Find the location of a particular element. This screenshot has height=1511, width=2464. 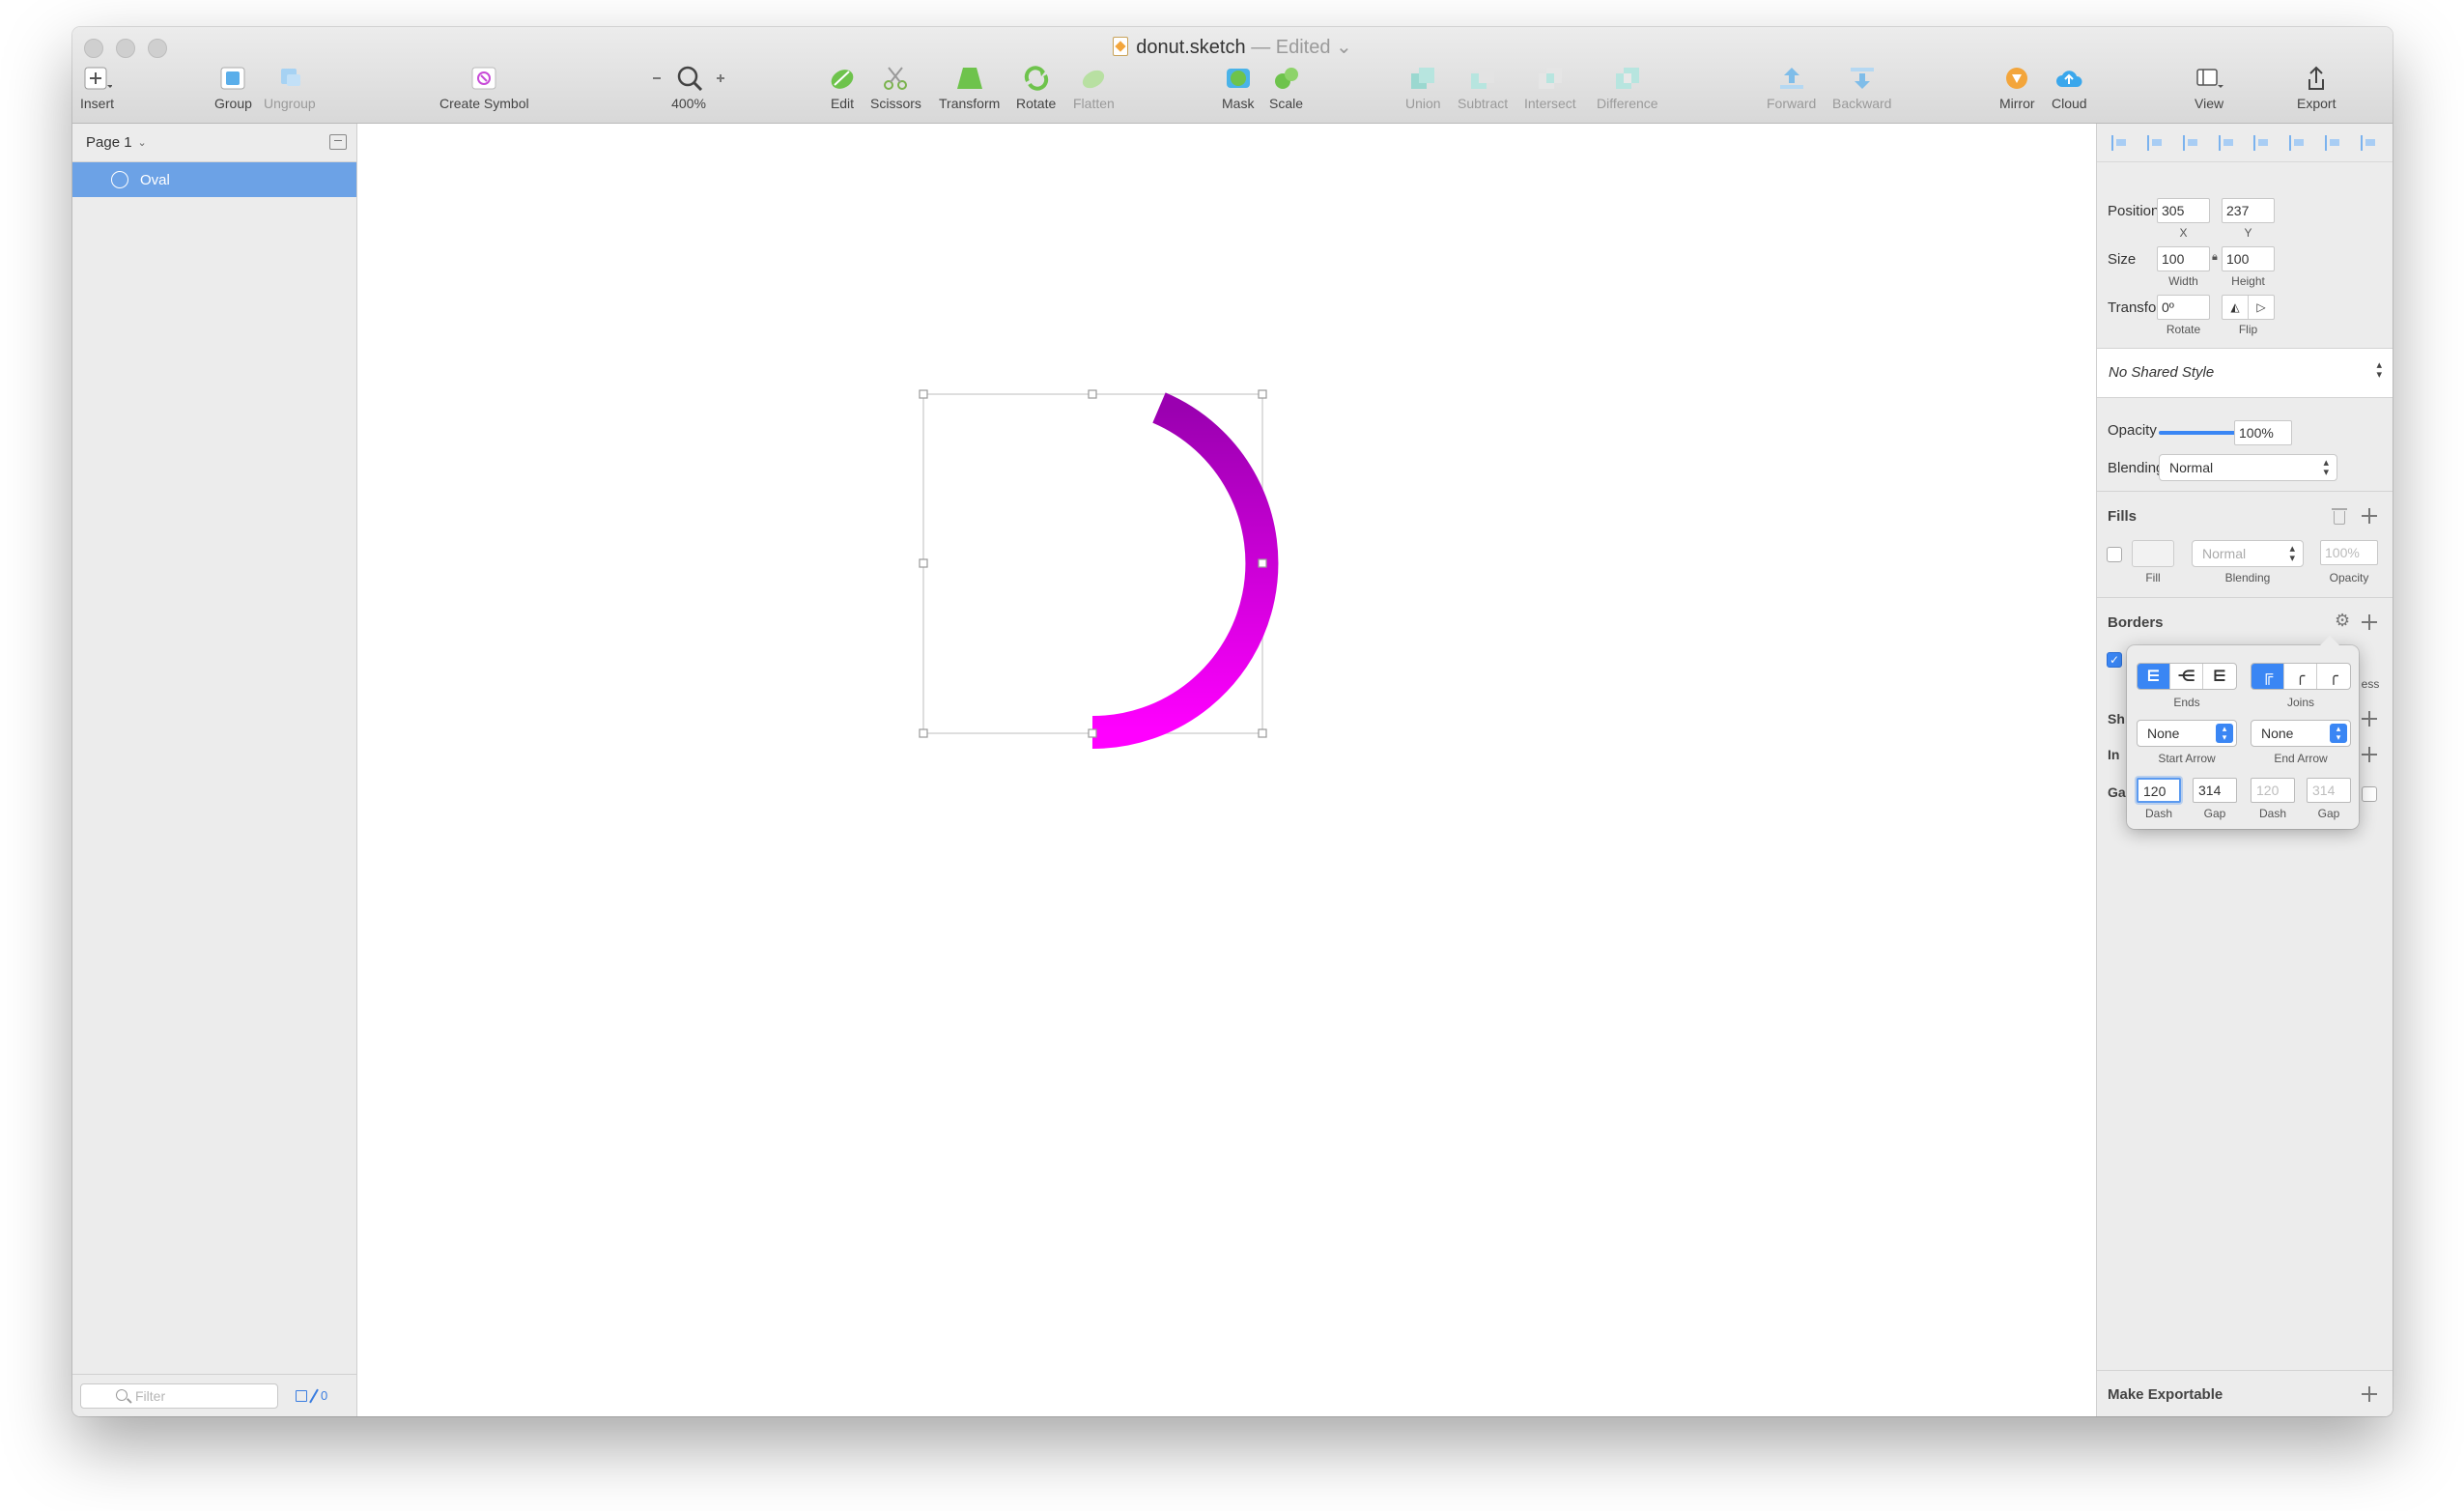

ungroup-button: Ungroup is located at coordinates (290, 88).